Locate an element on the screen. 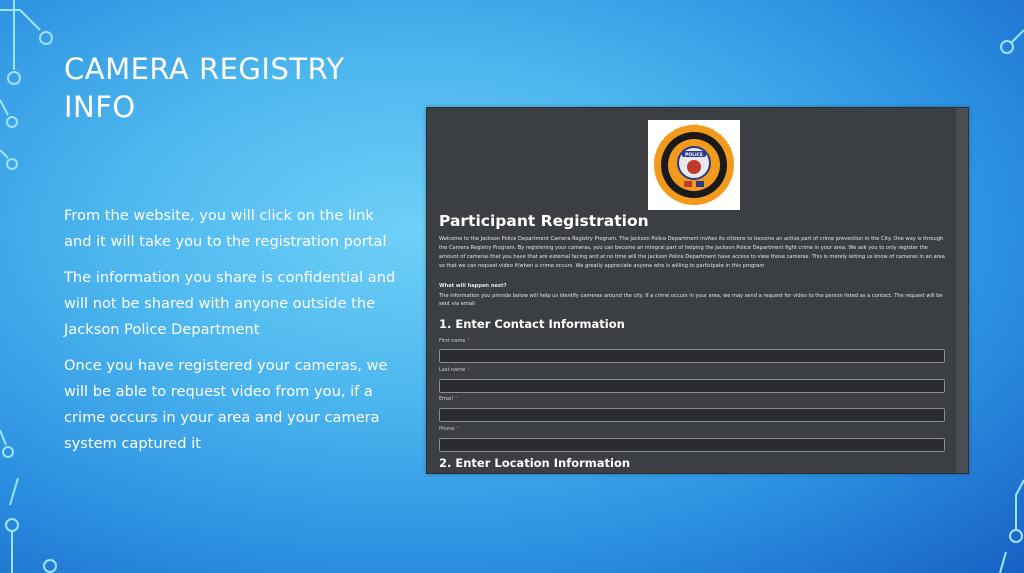  phone-field is located at coordinates (692, 445).